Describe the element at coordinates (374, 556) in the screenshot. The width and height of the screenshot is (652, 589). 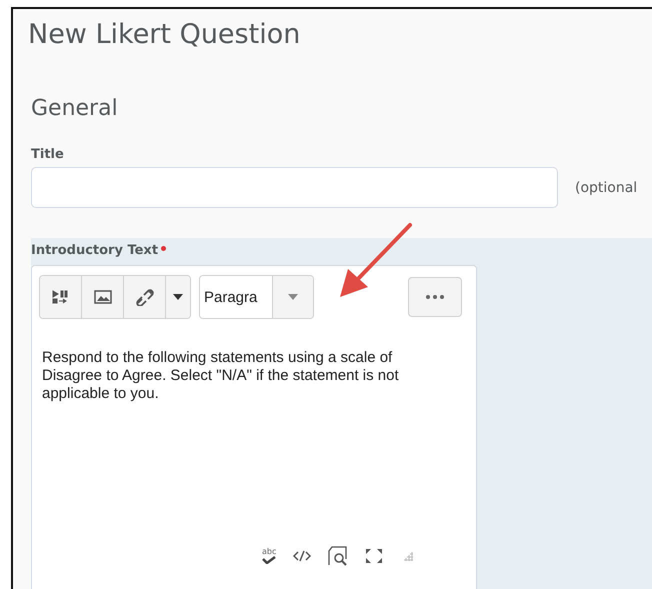
I see `fullscreen-icon` at that location.